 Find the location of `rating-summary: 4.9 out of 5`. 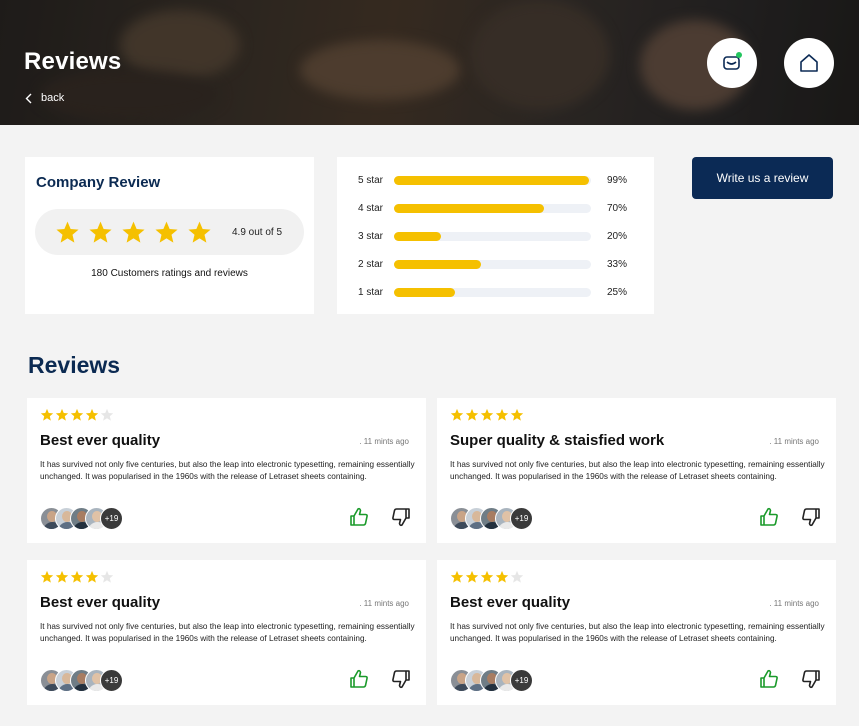

rating-summary: 4.9 out of 5 is located at coordinates (169, 232).